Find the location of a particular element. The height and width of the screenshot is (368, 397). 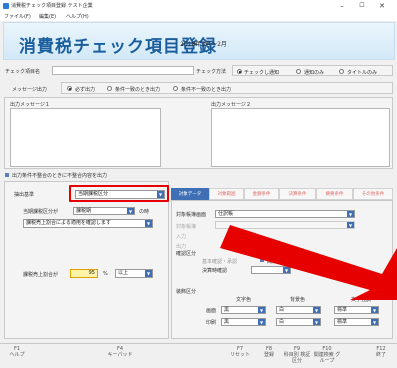

cur-tax-value: 課税期 is located at coordinates (84, 211).